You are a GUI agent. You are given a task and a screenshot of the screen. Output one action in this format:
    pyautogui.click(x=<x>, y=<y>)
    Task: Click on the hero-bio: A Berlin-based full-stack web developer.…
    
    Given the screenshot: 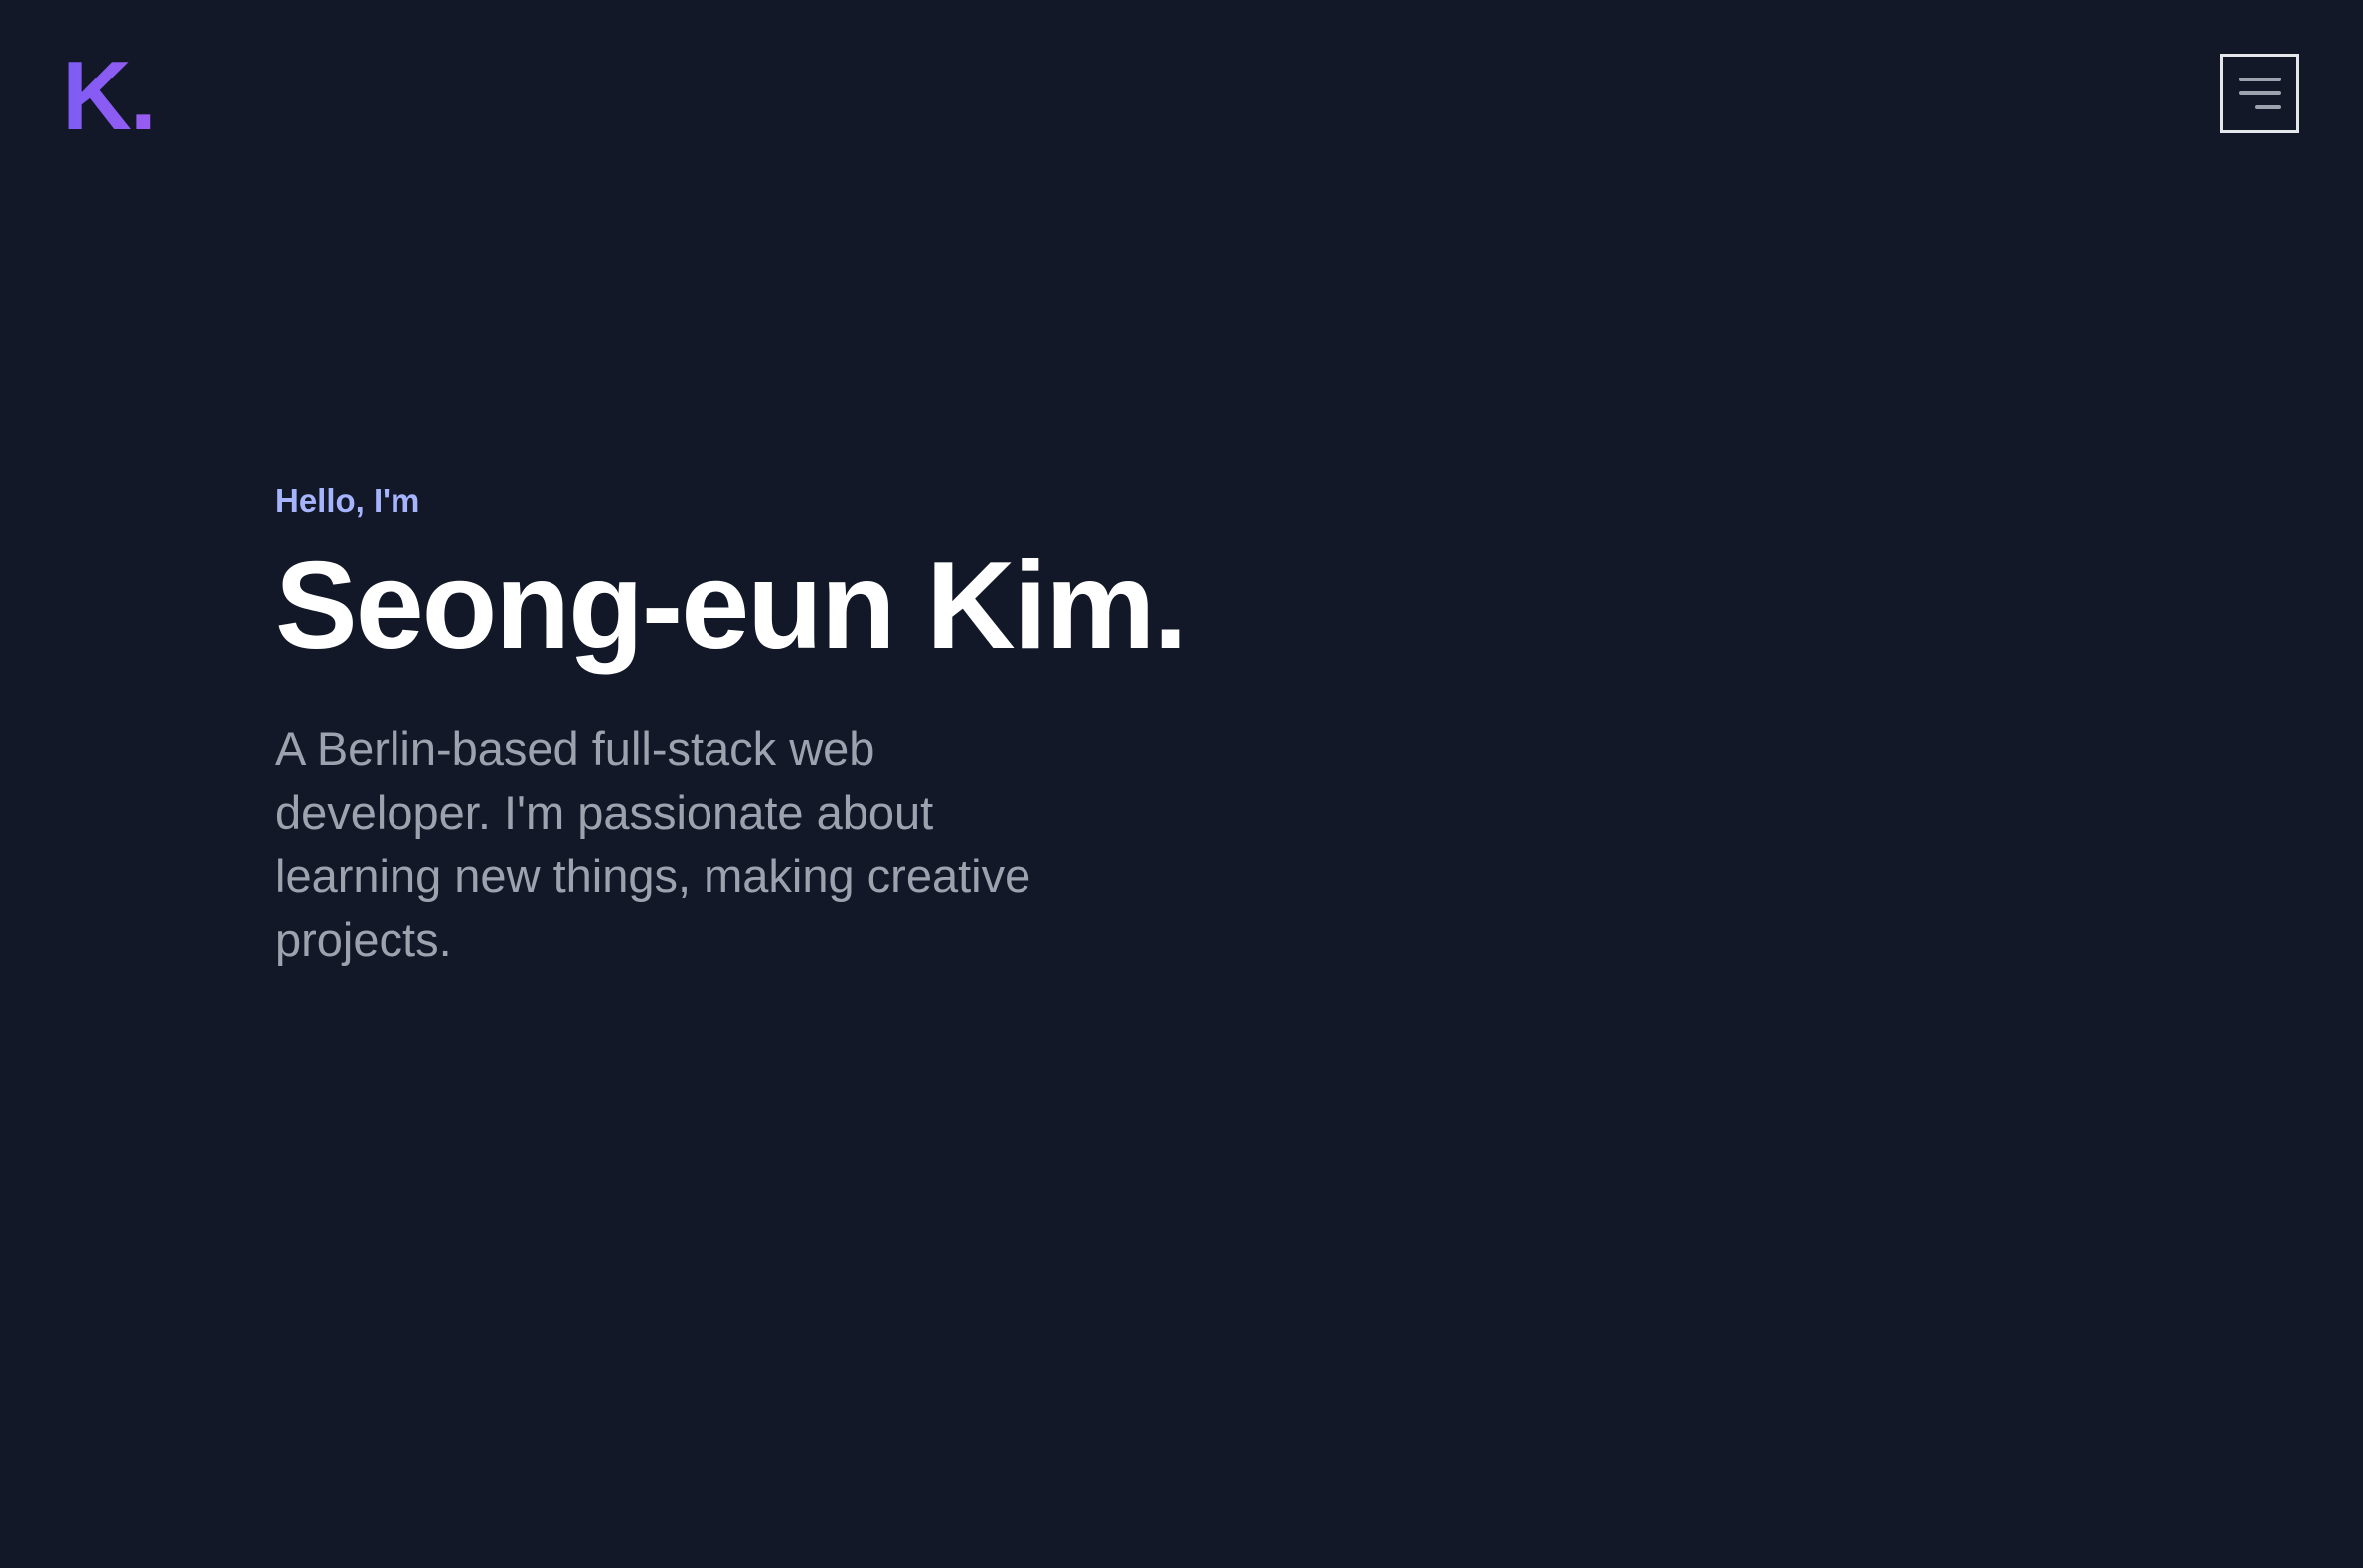 What is the action you would take?
    pyautogui.click(x=653, y=844)
    